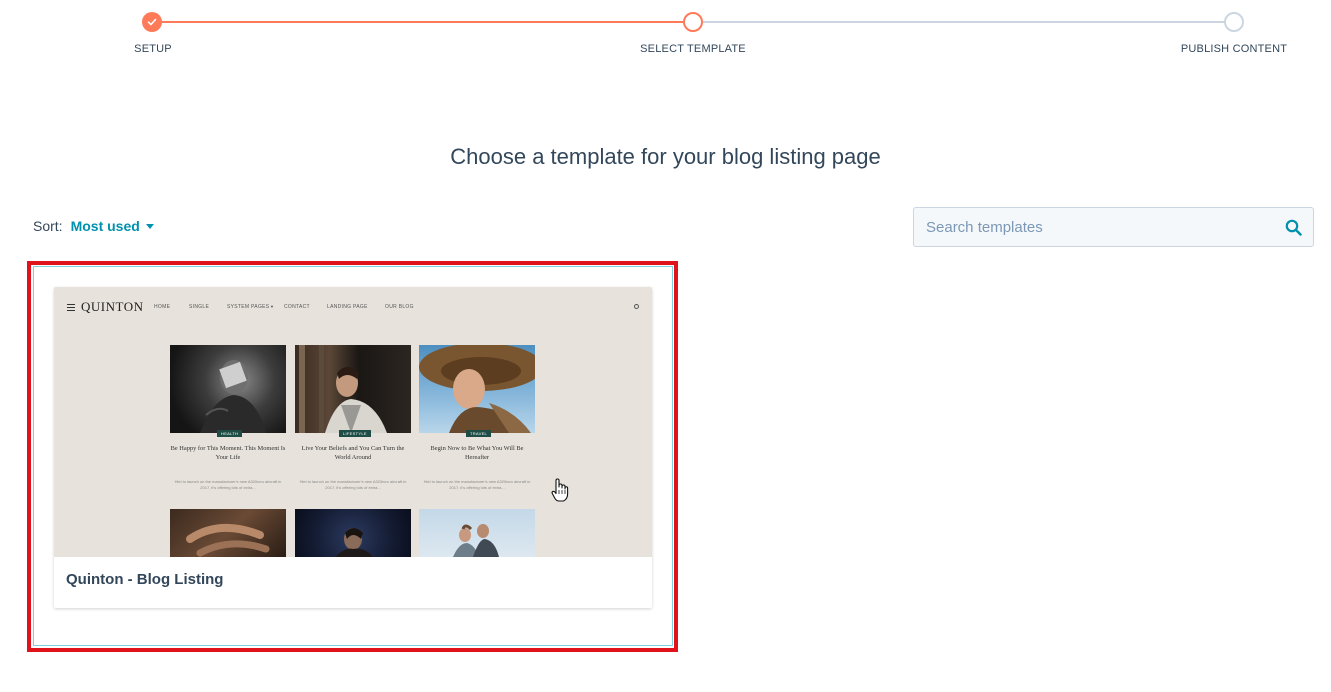 This screenshot has width=1331, height=692. I want to click on step-select-template-node, so click(693, 22).